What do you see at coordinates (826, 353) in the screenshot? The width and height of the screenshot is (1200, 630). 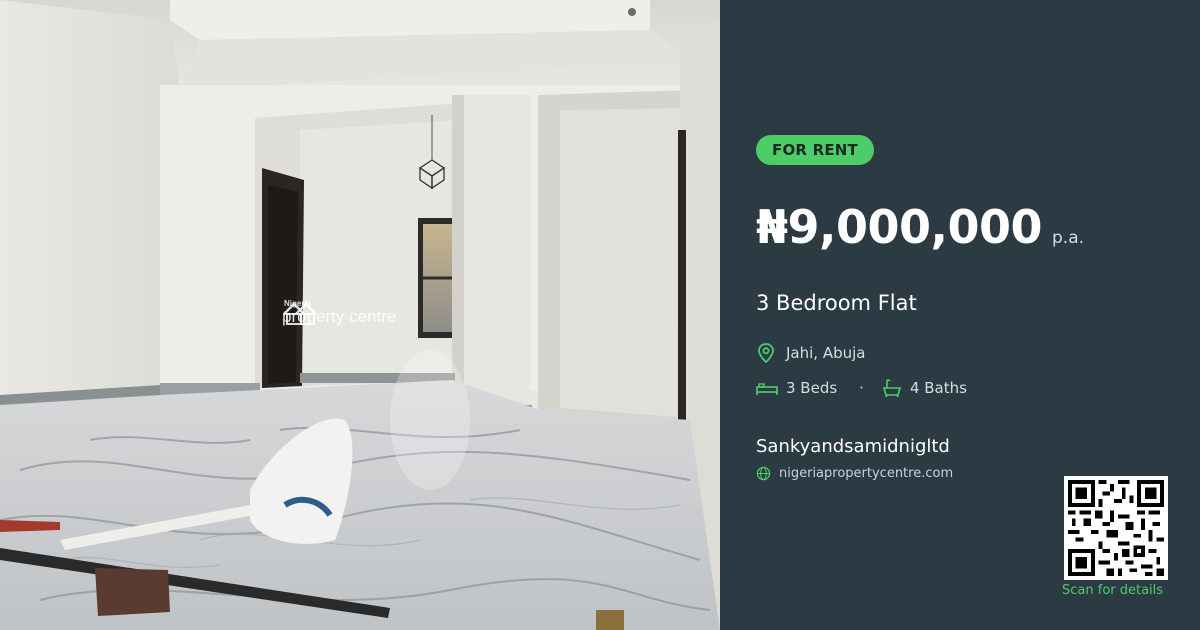 I see `location-text: Jahi, Abuja` at bounding box center [826, 353].